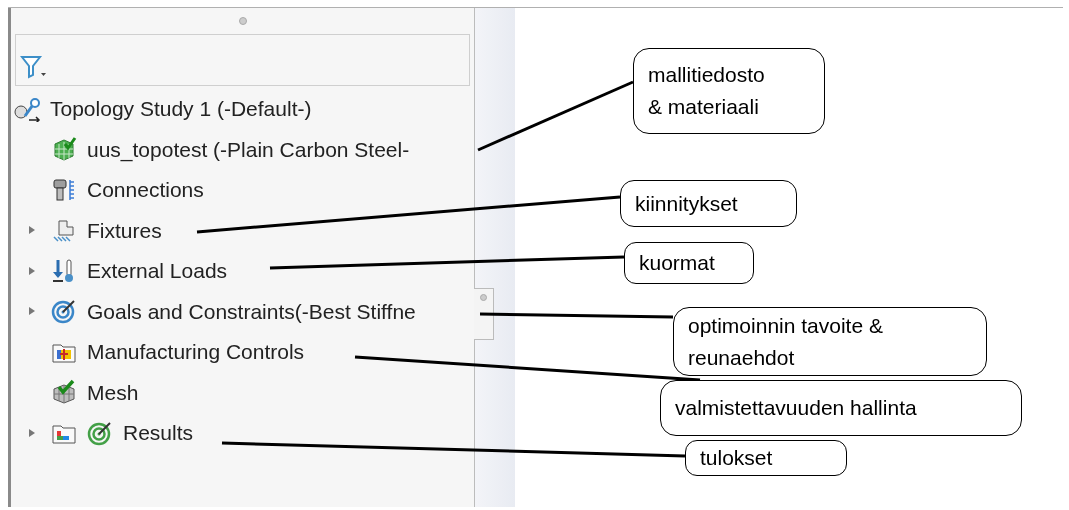 This screenshot has width=1069, height=510. I want to click on callout-text: tulokset, so click(737, 458).